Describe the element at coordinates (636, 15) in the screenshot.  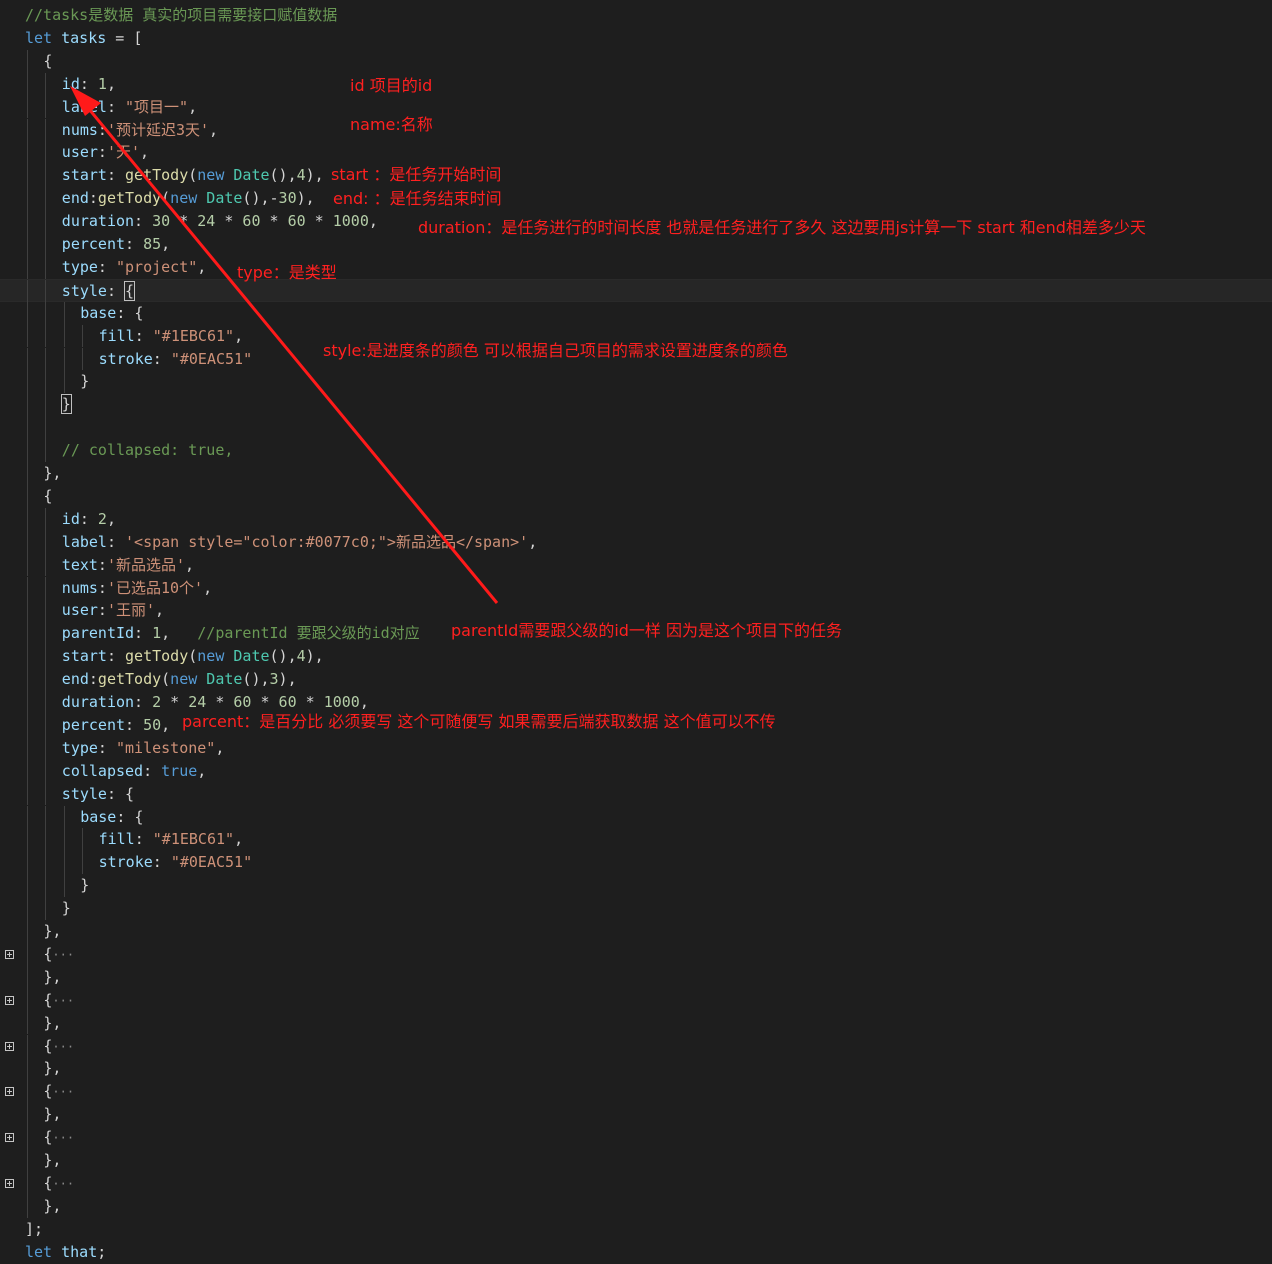
I see `code-line: //tasks是数据 真实的项目需要接口赋值数据` at that location.